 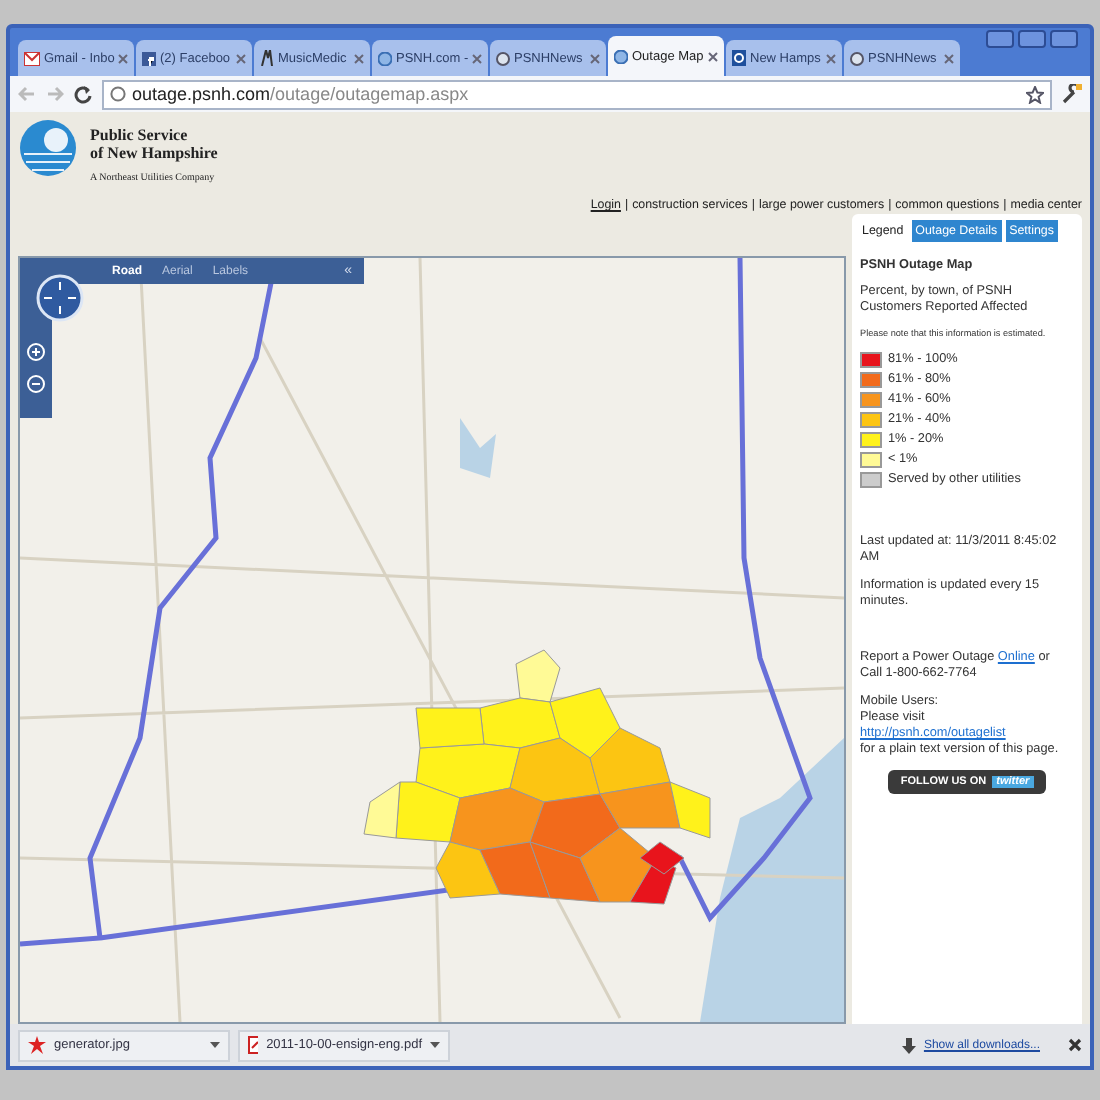 I want to click on reload-icon, so click(x=83, y=94).